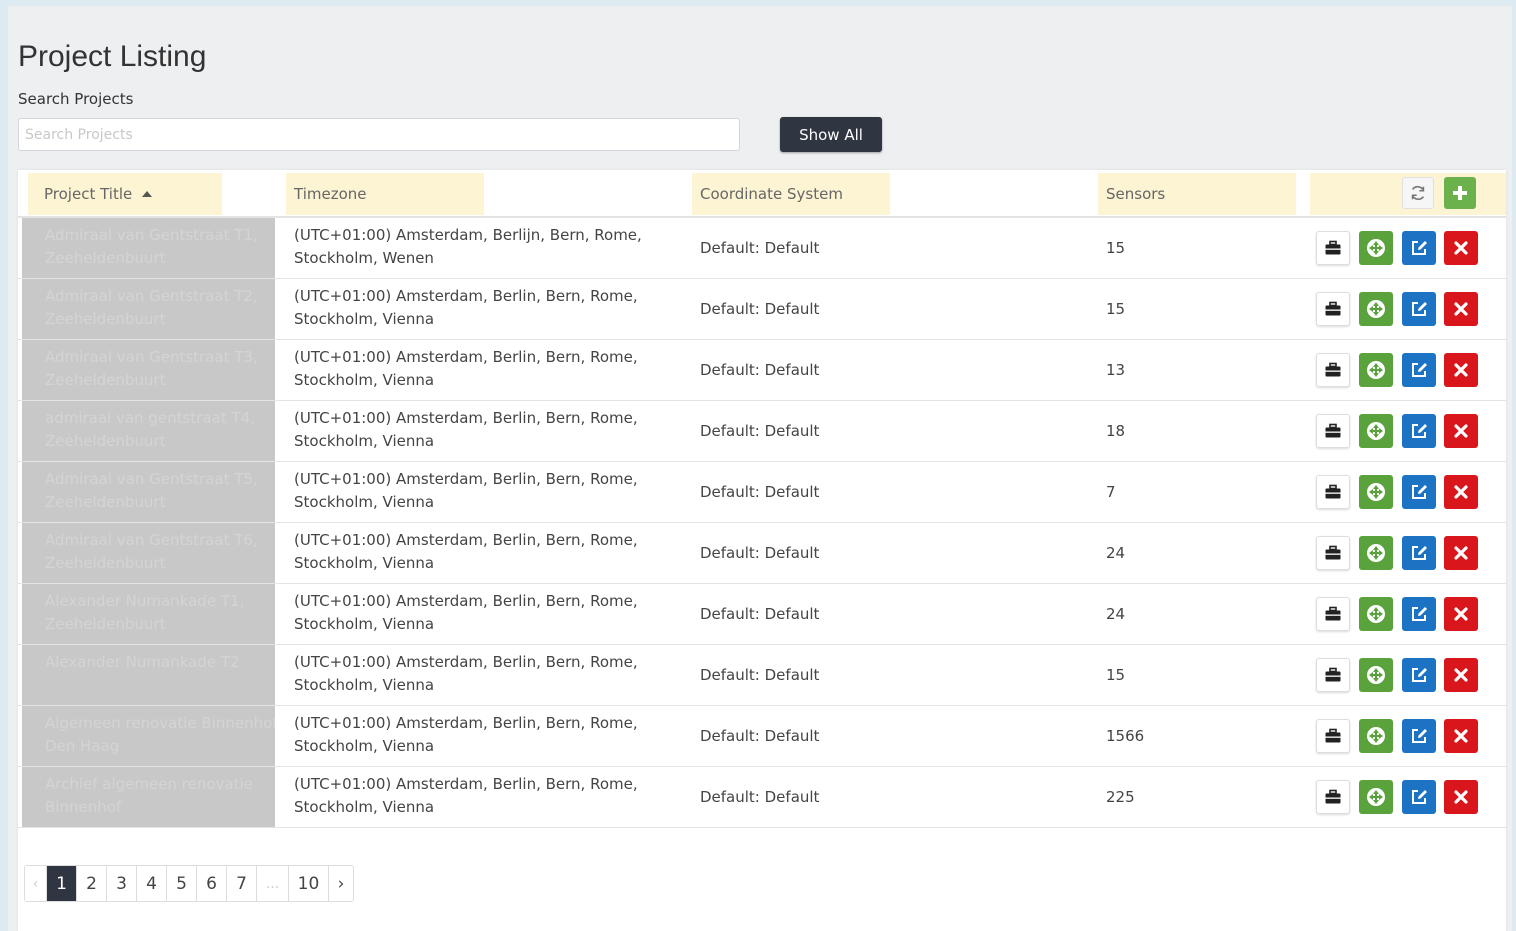  Describe the element at coordinates (1418, 193) in the screenshot. I see `refresh-button` at that location.